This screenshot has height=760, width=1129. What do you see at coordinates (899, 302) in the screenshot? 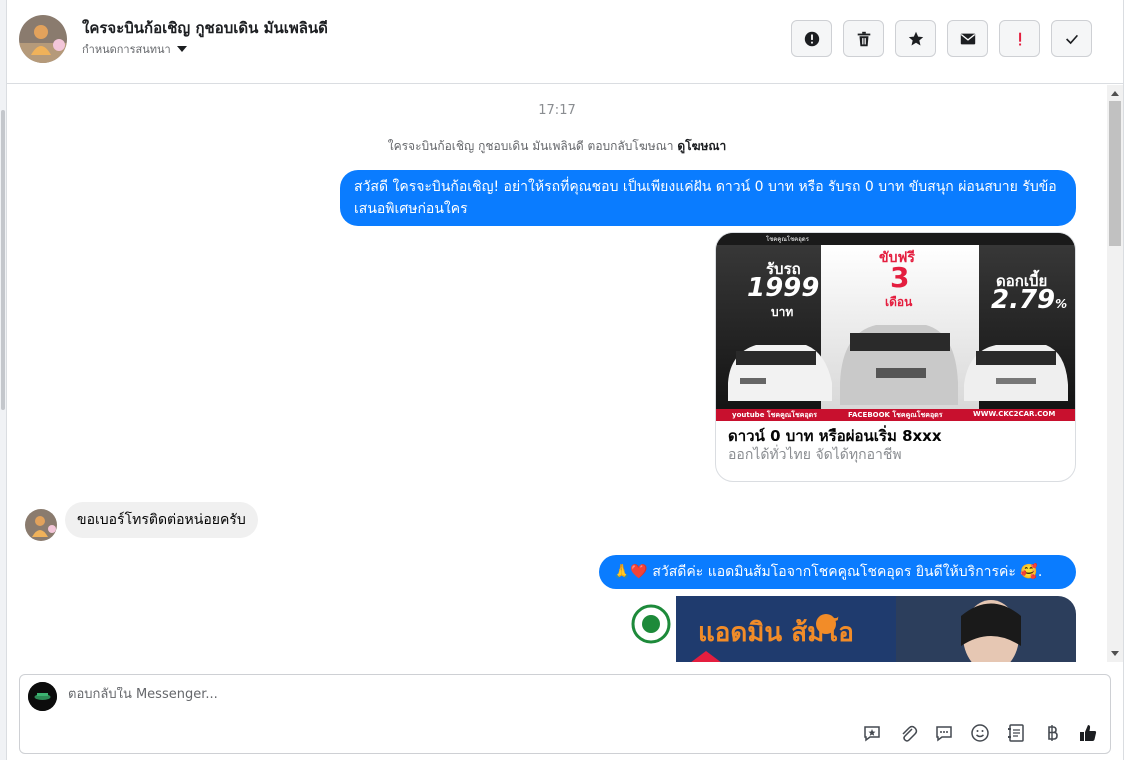
I see `ad-center-unit: เดือน` at bounding box center [899, 302].